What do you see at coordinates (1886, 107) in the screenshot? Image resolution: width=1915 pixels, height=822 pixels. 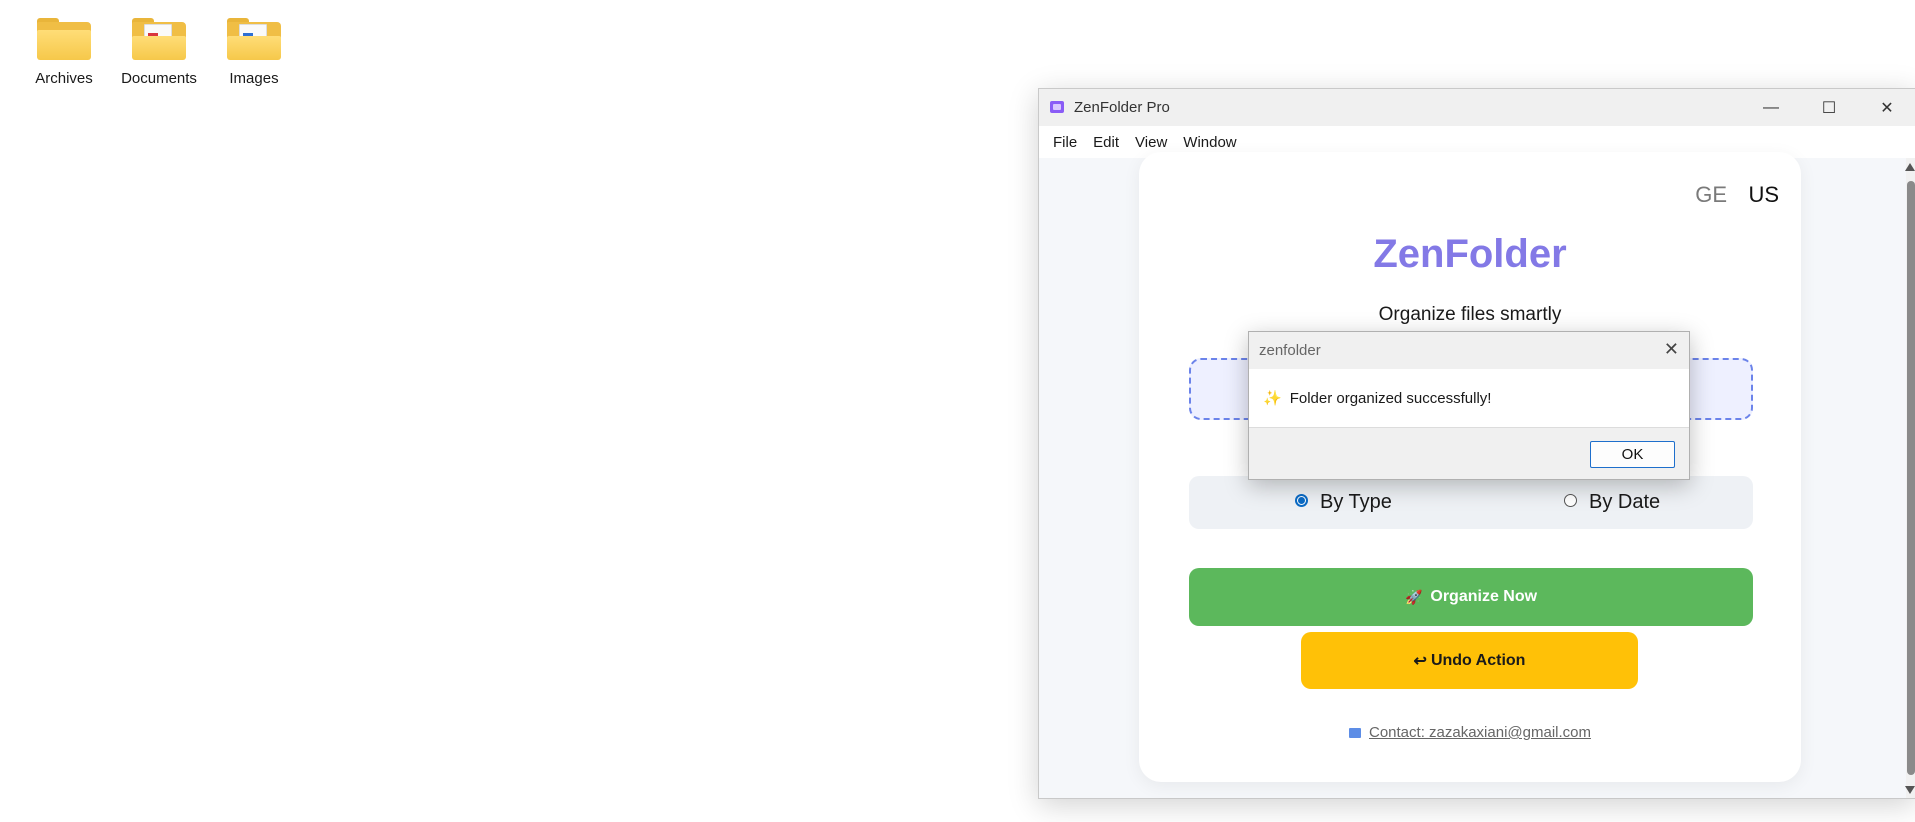 I see `close-button: ✕` at bounding box center [1886, 107].